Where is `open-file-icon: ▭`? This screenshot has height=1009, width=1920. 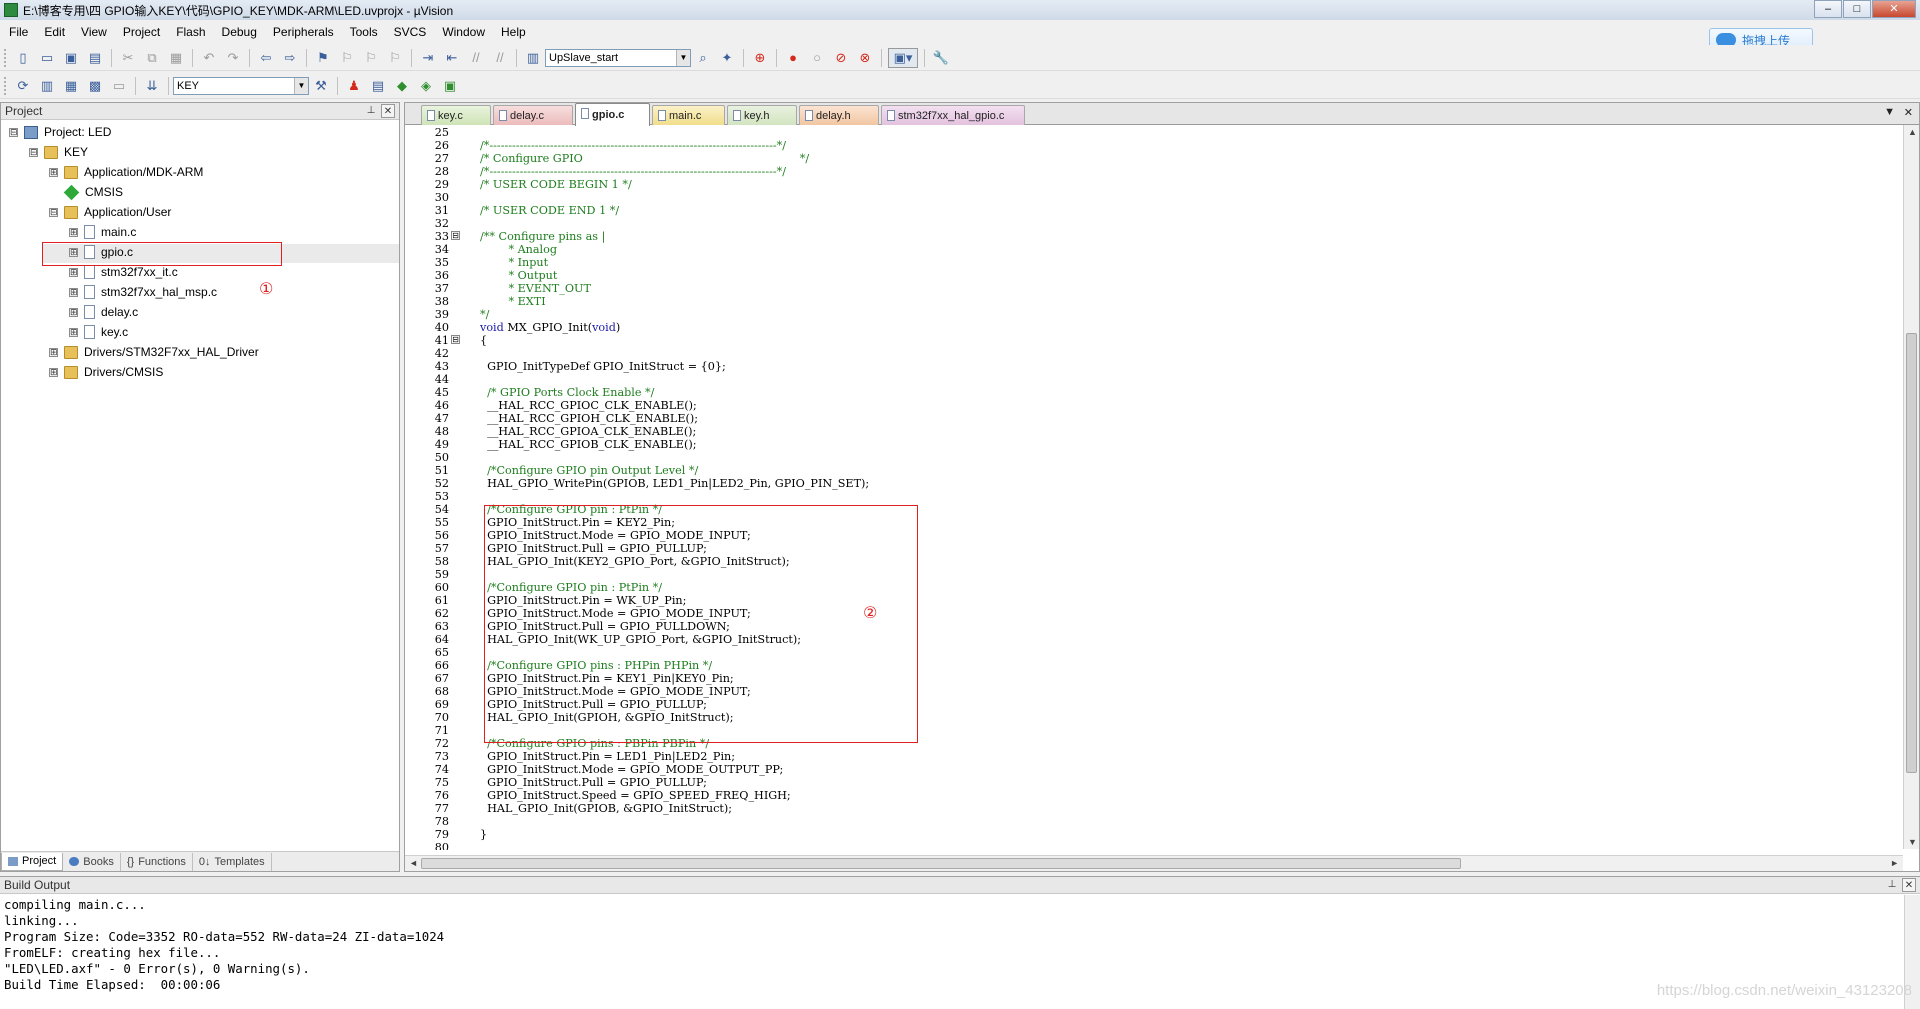 open-file-icon: ▭ is located at coordinates (47, 58).